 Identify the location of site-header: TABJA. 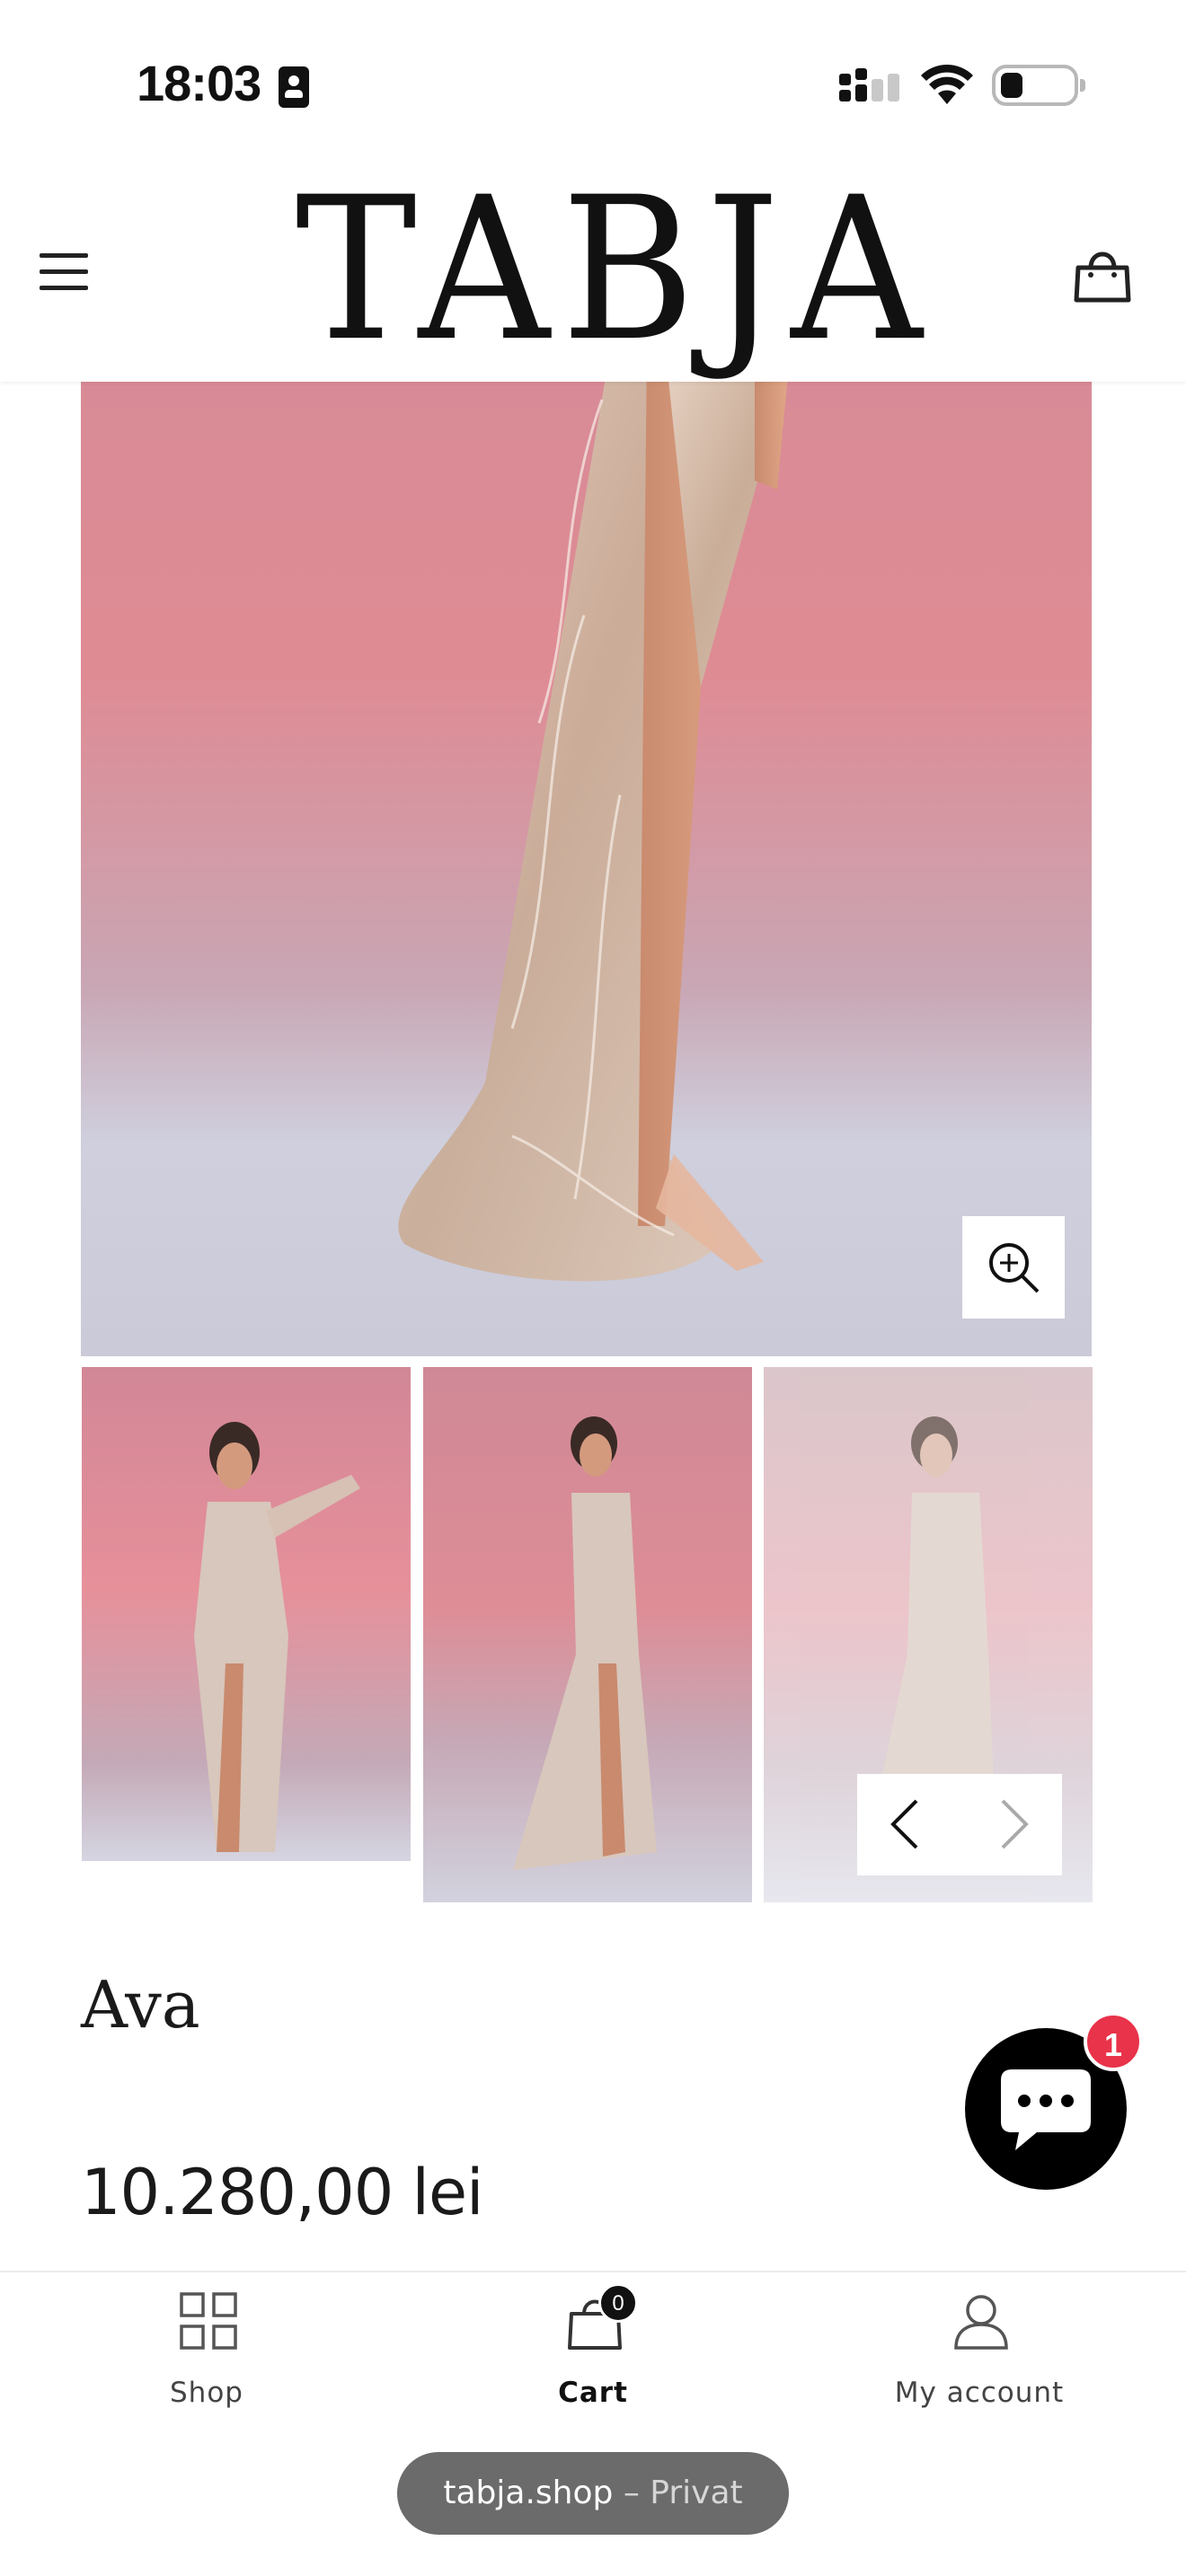
(593, 272).